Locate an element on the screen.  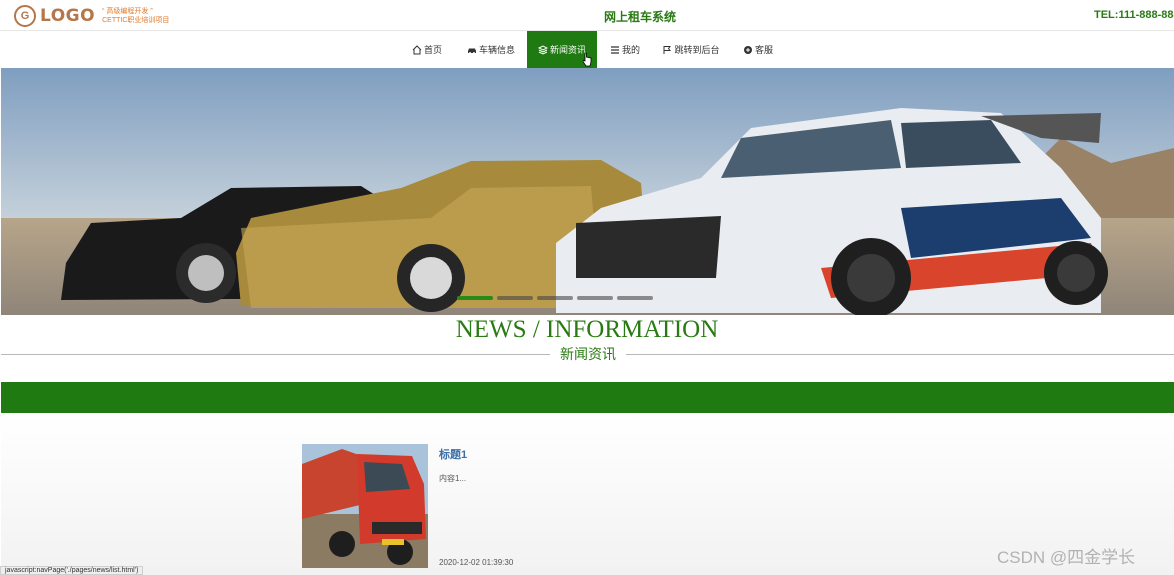
flag-icon is located at coordinates (667, 49).